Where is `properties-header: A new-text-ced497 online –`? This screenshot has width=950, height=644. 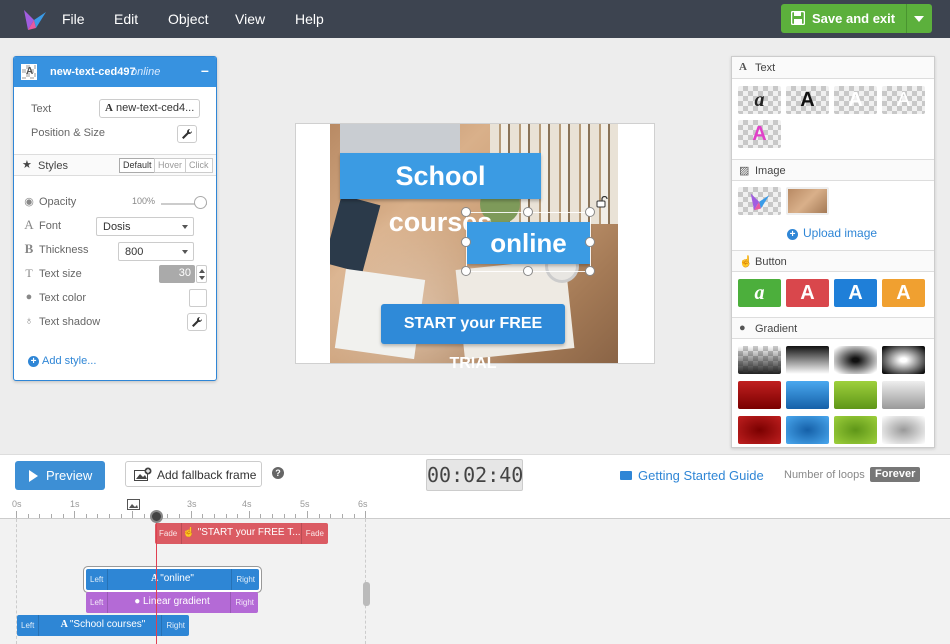
properties-header: A new-text-ced497 online – is located at coordinates (115, 72).